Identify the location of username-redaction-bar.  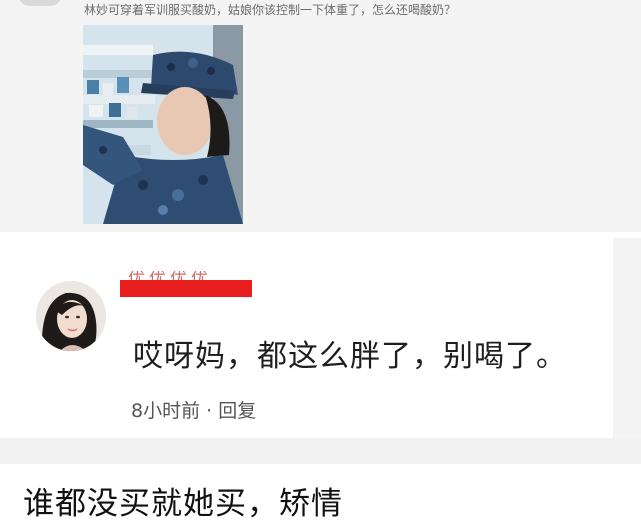
(186, 288).